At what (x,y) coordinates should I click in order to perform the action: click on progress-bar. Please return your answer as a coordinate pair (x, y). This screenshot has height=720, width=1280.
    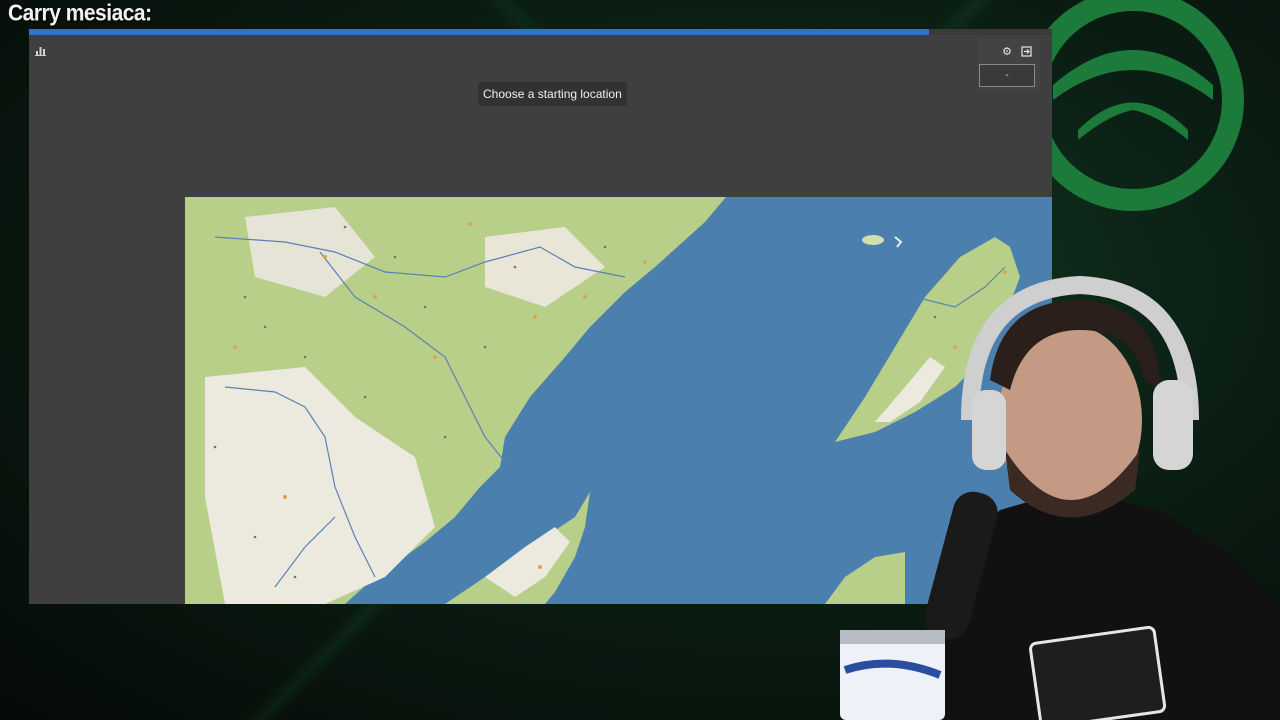
    Looking at the image, I should click on (540, 32).